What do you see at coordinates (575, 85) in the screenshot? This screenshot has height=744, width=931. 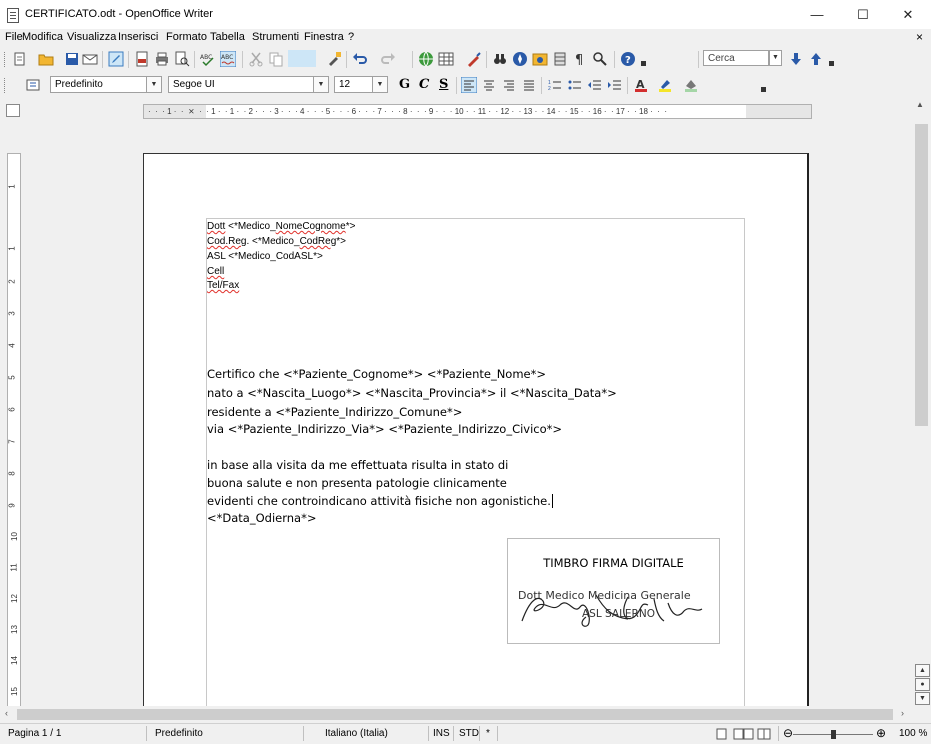 I see `bullets-icon` at bounding box center [575, 85].